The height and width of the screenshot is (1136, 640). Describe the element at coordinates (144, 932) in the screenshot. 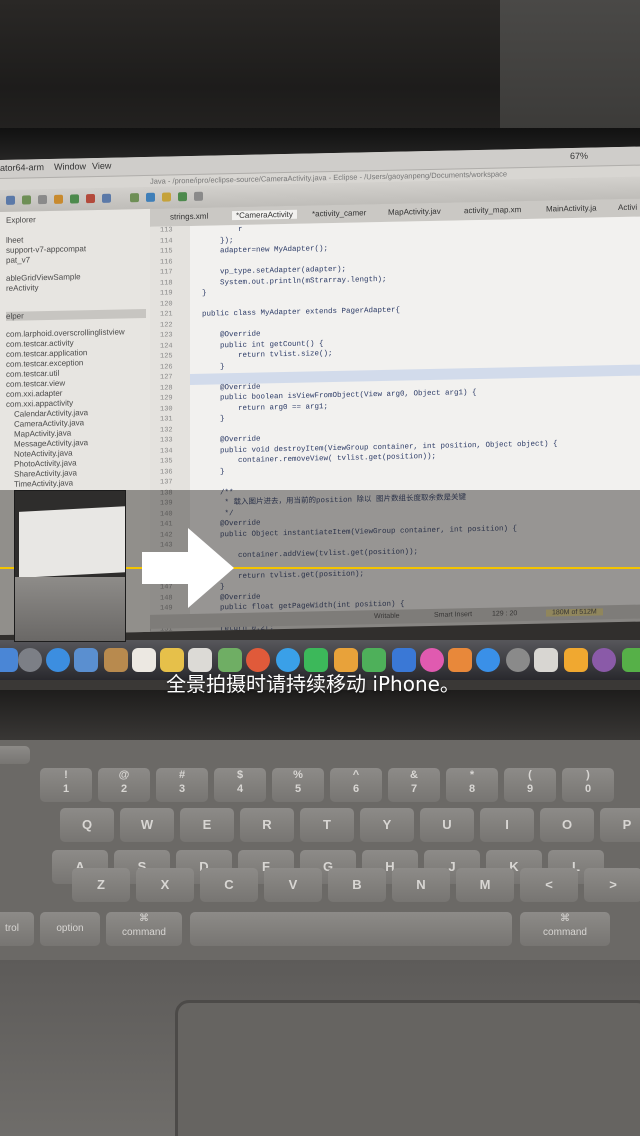

I see `key-command-left-label: command` at that location.